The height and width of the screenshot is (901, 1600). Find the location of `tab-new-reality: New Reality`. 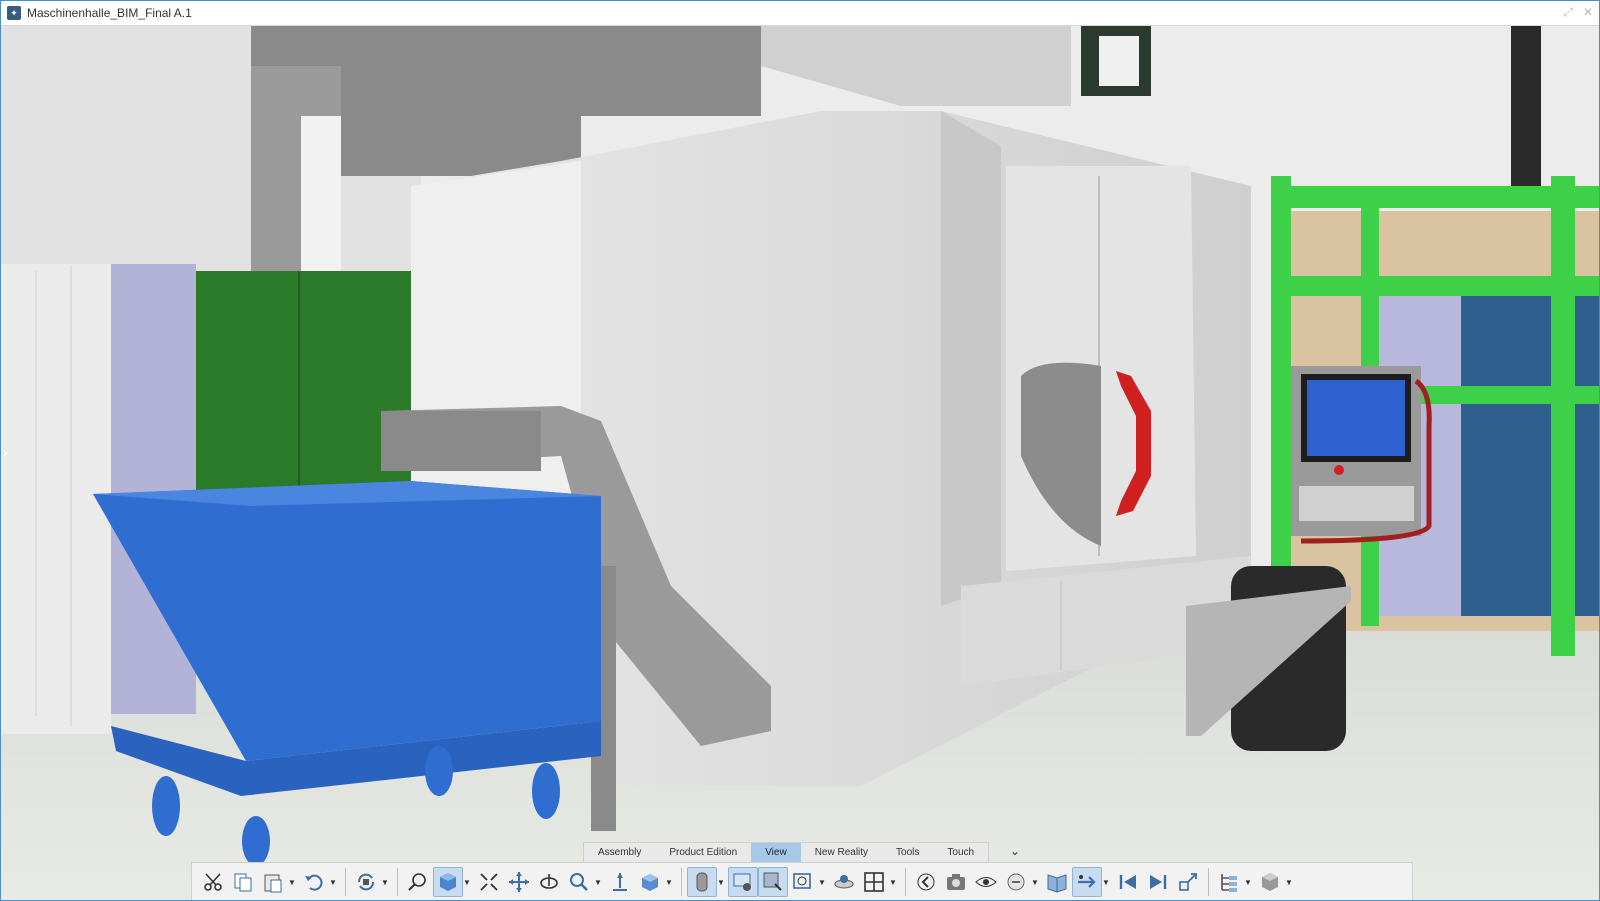

tab-new-reality: New Reality is located at coordinates (841, 853).